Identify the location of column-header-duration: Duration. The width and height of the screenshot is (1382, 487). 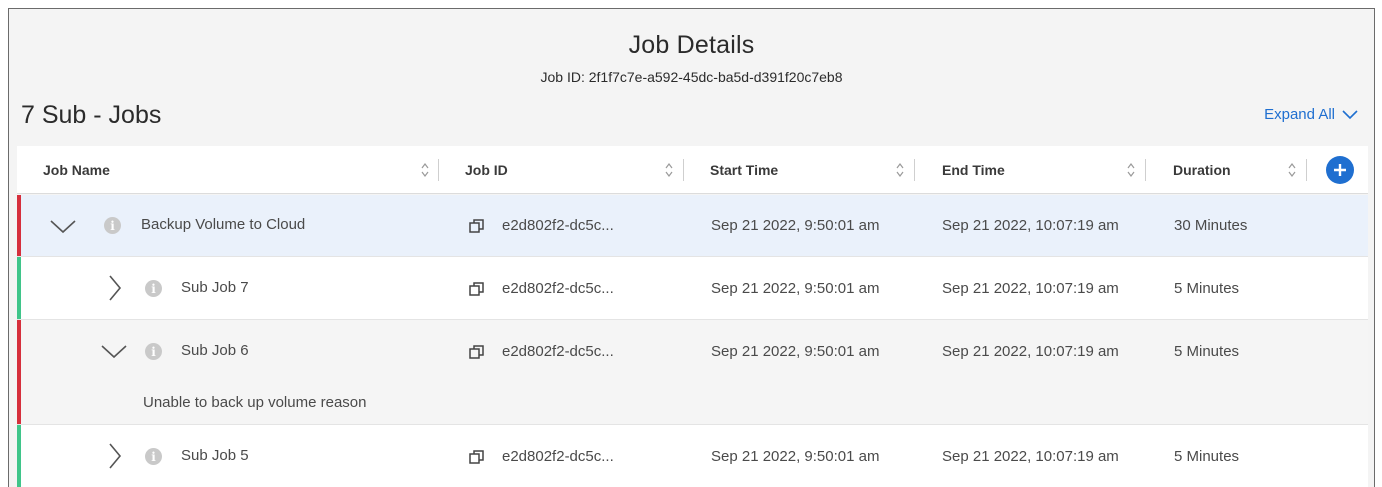
(1202, 170).